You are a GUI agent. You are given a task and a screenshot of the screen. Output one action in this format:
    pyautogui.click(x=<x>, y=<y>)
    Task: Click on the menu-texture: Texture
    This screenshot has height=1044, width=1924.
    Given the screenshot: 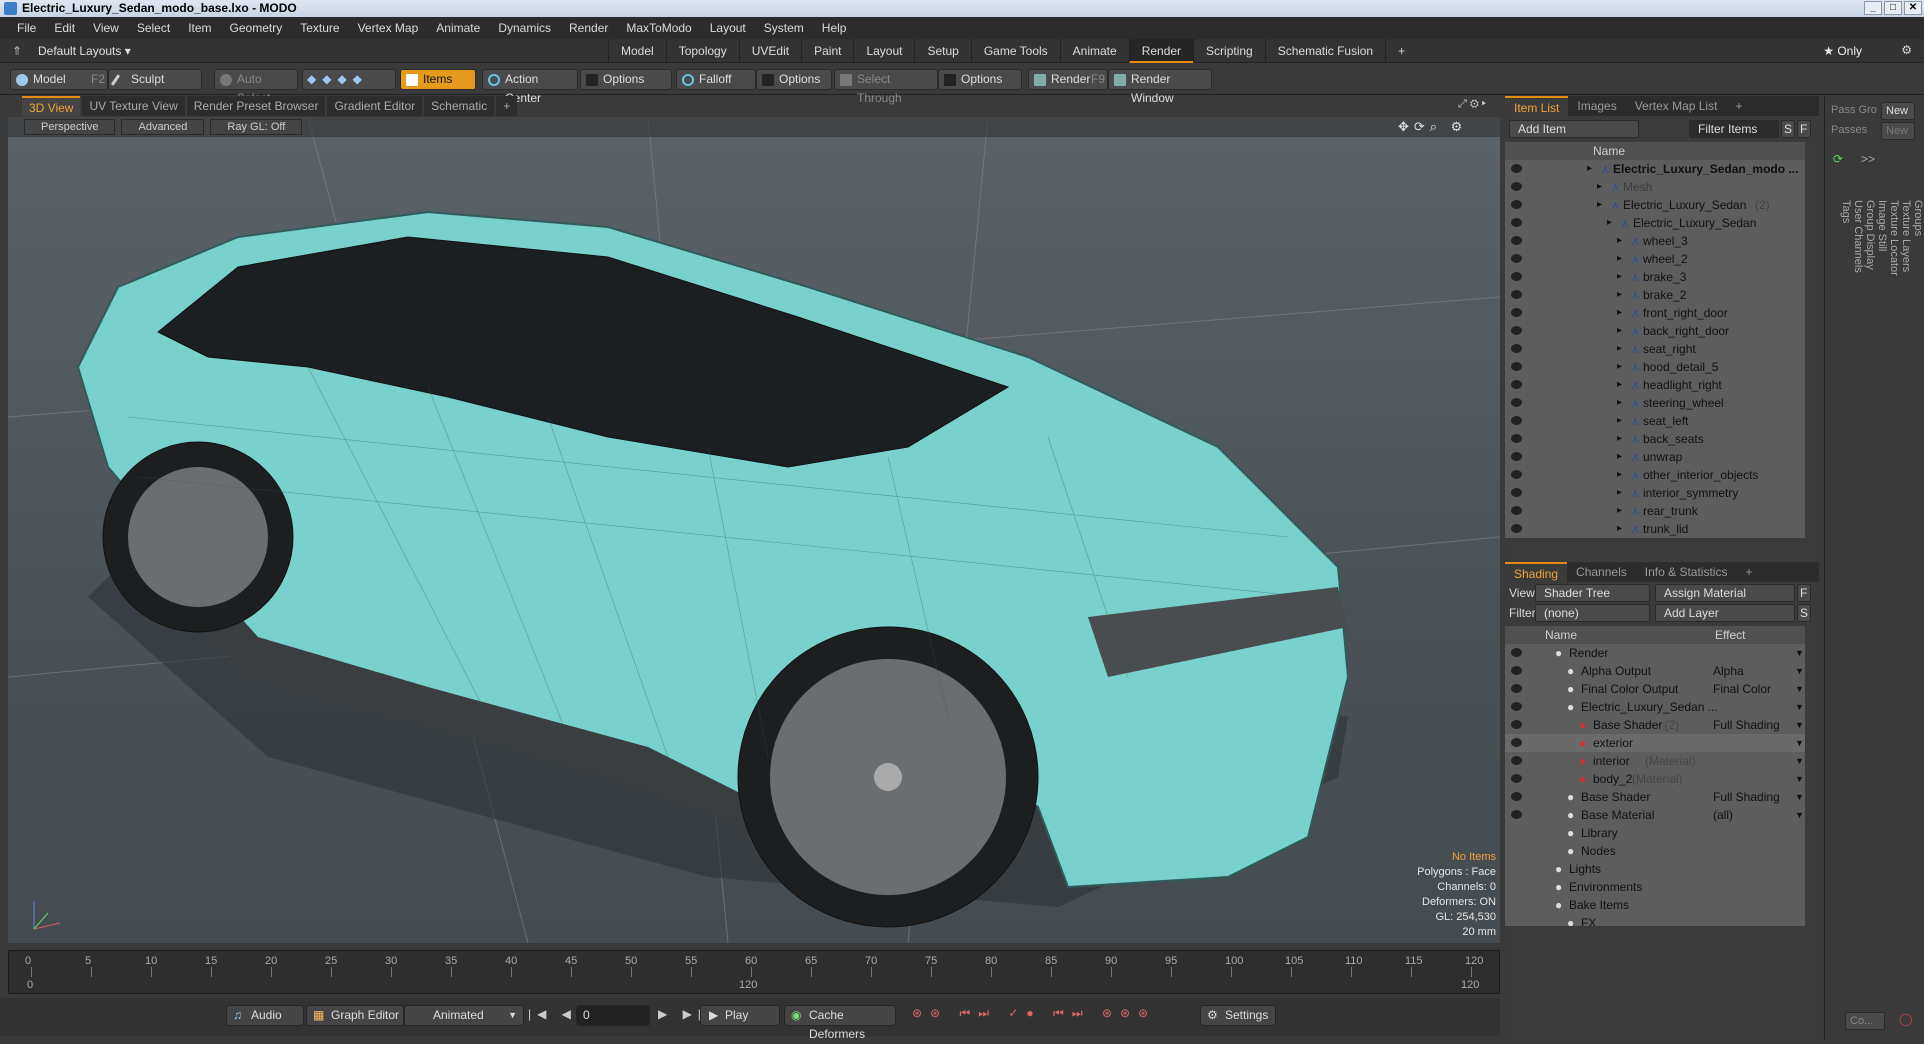 What is the action you would take?
    pyautogui.click(x=319, y=28)
    